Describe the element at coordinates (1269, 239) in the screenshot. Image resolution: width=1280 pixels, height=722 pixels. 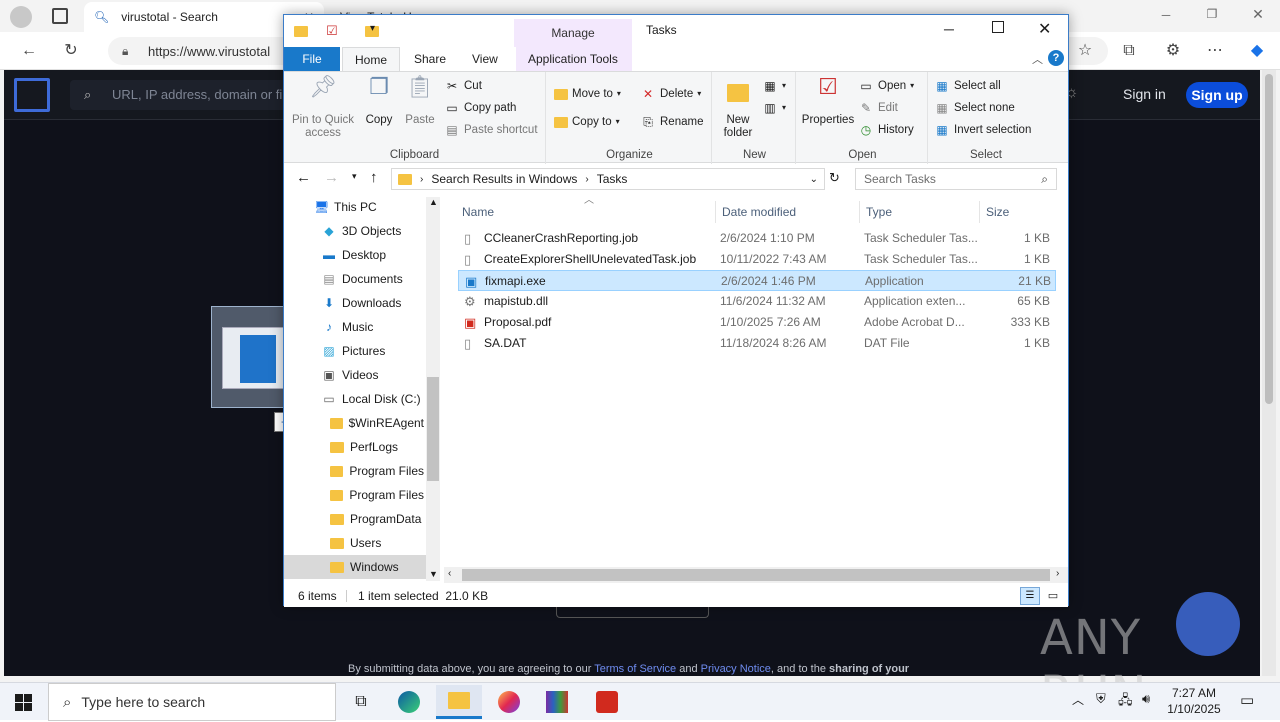
I see `scrollbar-thumb` at that location.